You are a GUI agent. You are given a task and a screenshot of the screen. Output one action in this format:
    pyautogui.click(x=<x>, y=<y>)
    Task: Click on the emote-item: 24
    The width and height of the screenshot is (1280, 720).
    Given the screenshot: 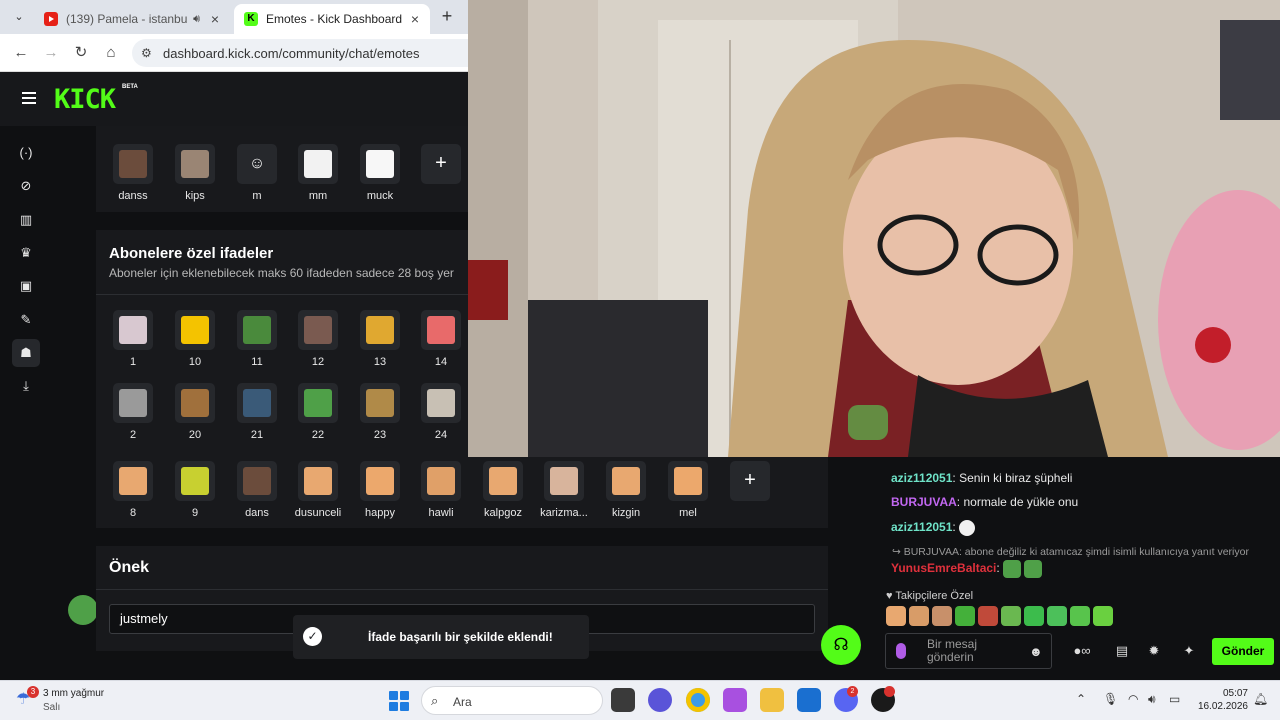 What is the action you would take?
    pyautogui.click(x=441, y=412)
    